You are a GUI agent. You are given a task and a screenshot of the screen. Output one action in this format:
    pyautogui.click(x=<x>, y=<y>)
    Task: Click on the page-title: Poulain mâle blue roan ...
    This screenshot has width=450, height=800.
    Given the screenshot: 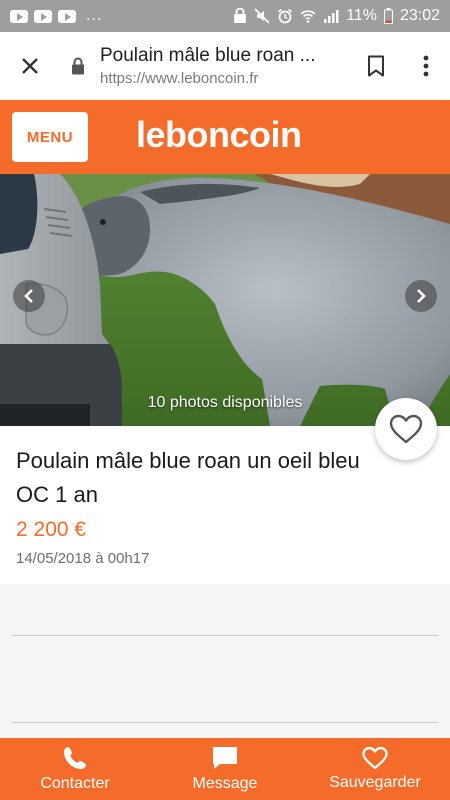 What is the action you would take?
    pyautogui.click(x=208, y=55)
    